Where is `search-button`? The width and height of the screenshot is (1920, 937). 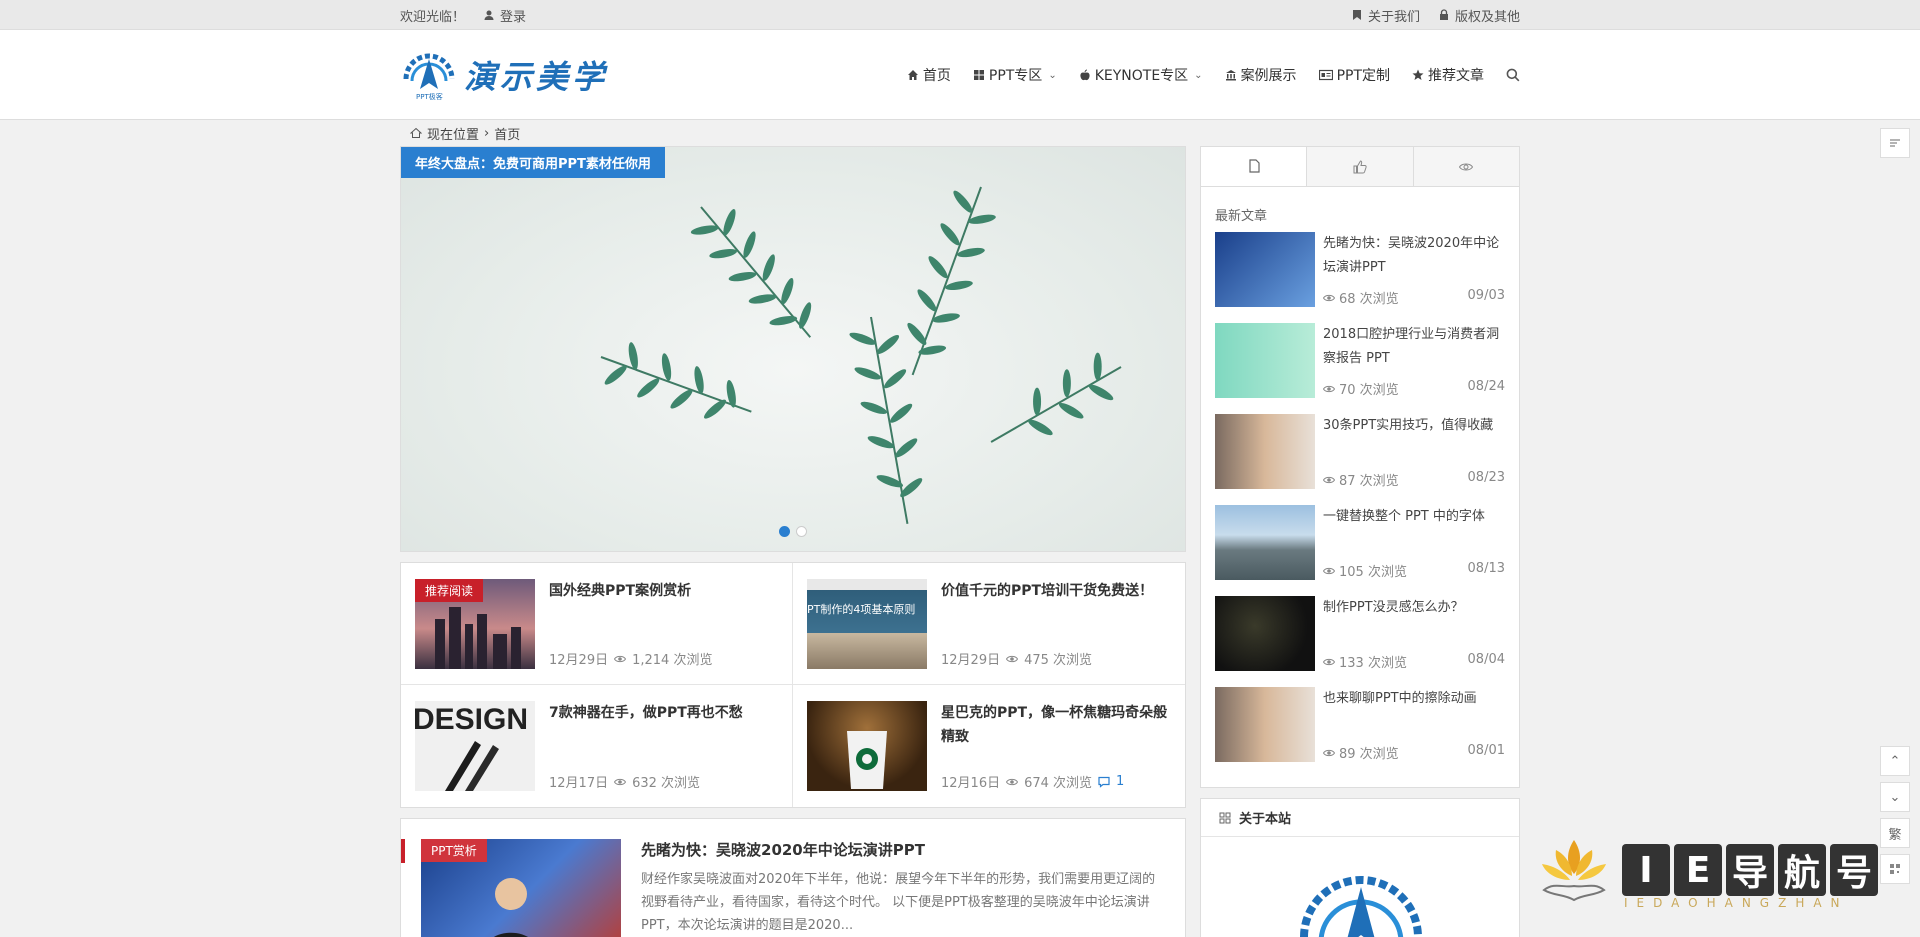
search-button is located at coordinates (1513, 75).